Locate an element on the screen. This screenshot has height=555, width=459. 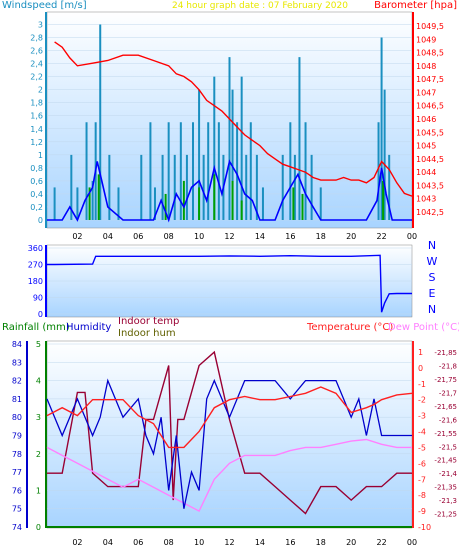
windspeed-tick-label: 0,6 is located at coordinates (36, 181).